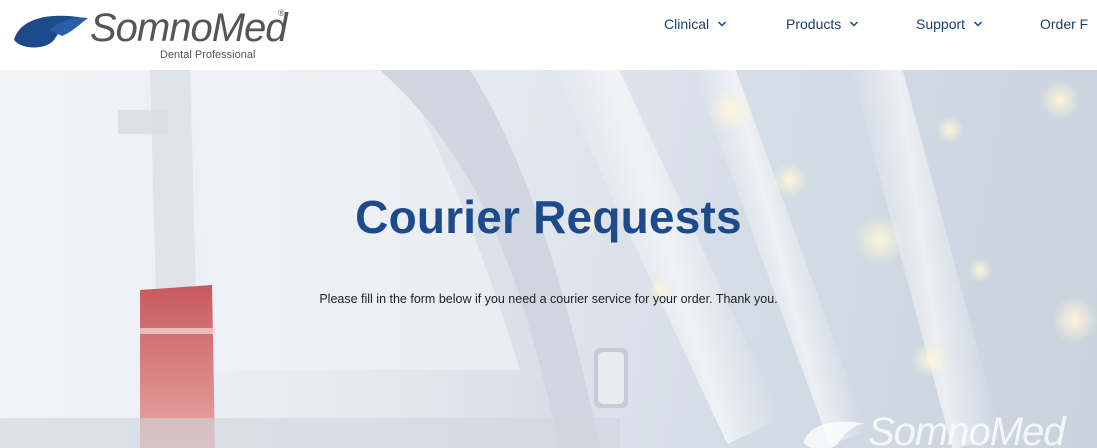  What do you see at coordinates (281, 13) in the screenshot?
I see `registered-mark: ®` at bounding box center [281, 13].